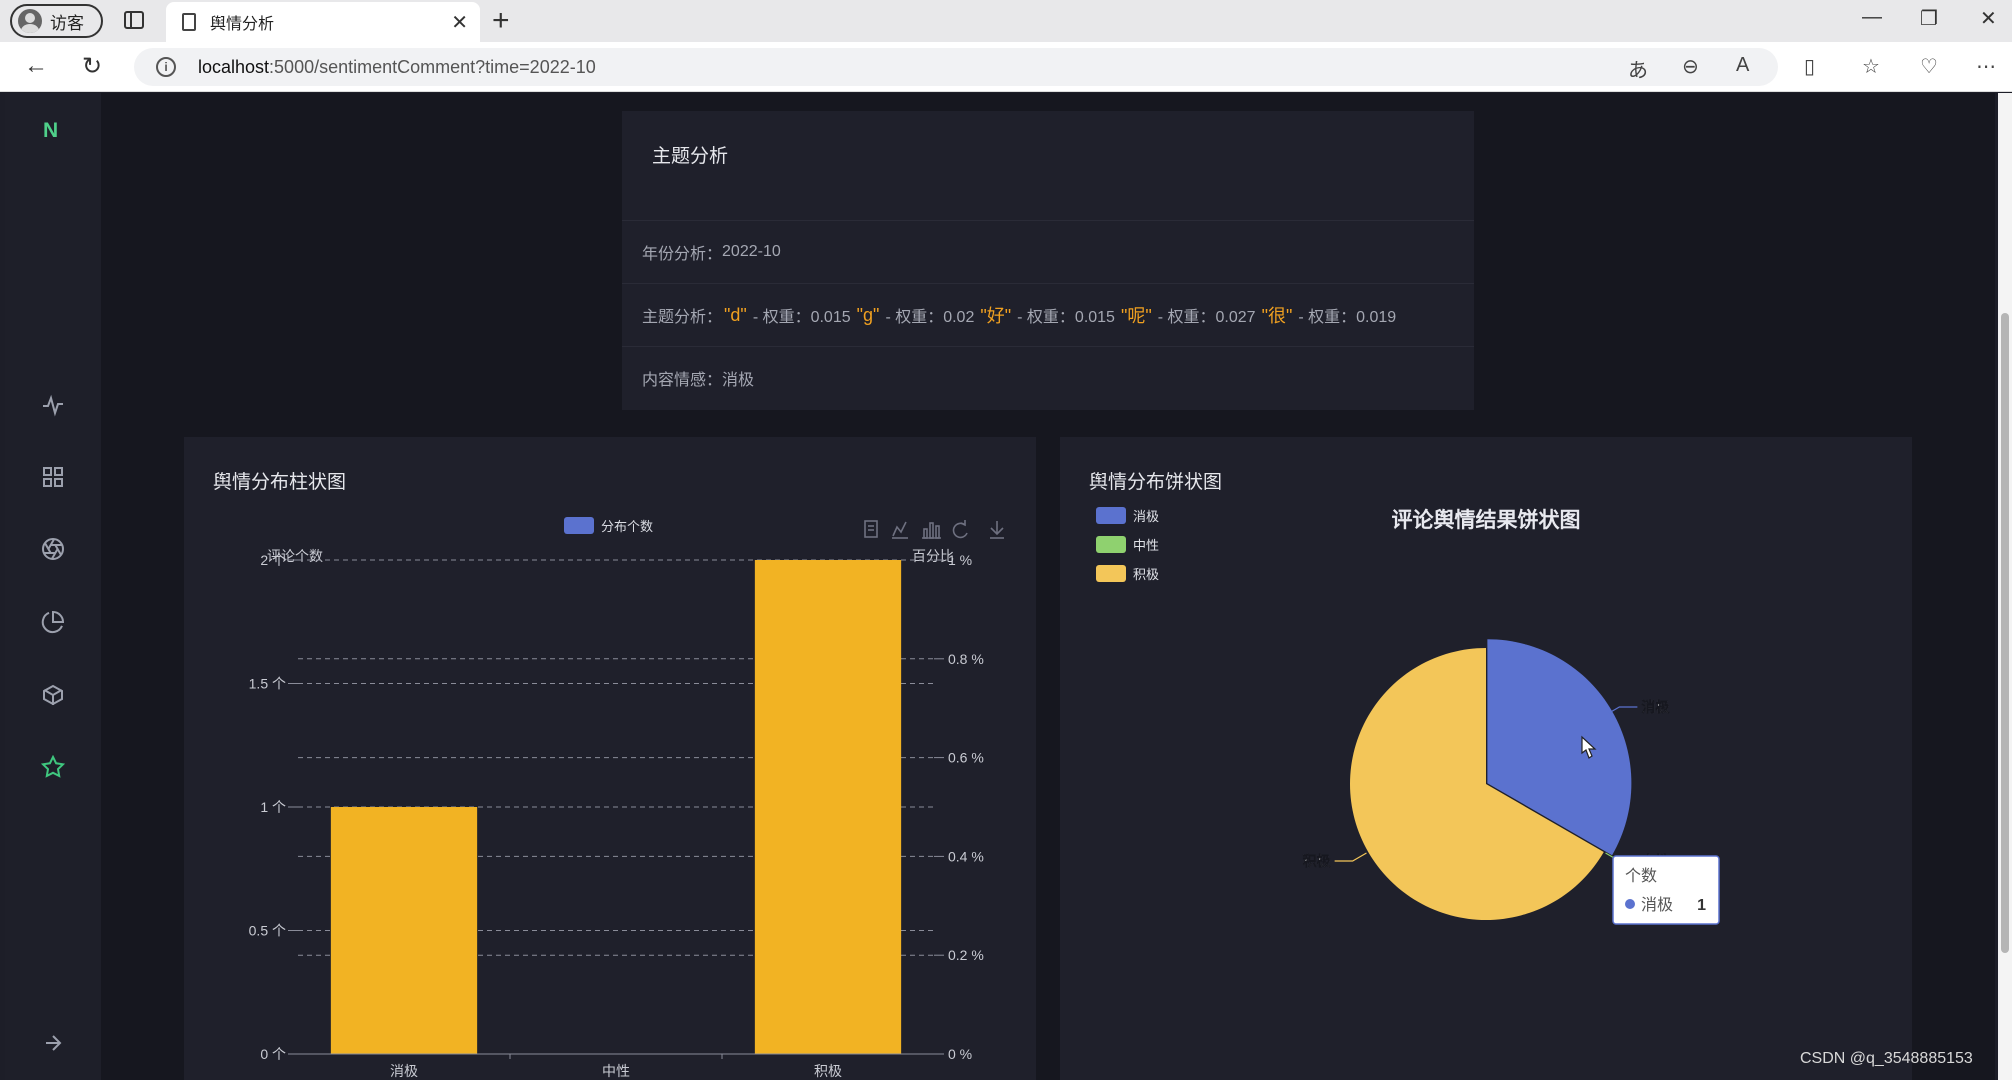  What do you see at coordinates (404, 1071) in the screenshot?
I see `x-tick-label: 消极` at bounding box center [404, 1071].